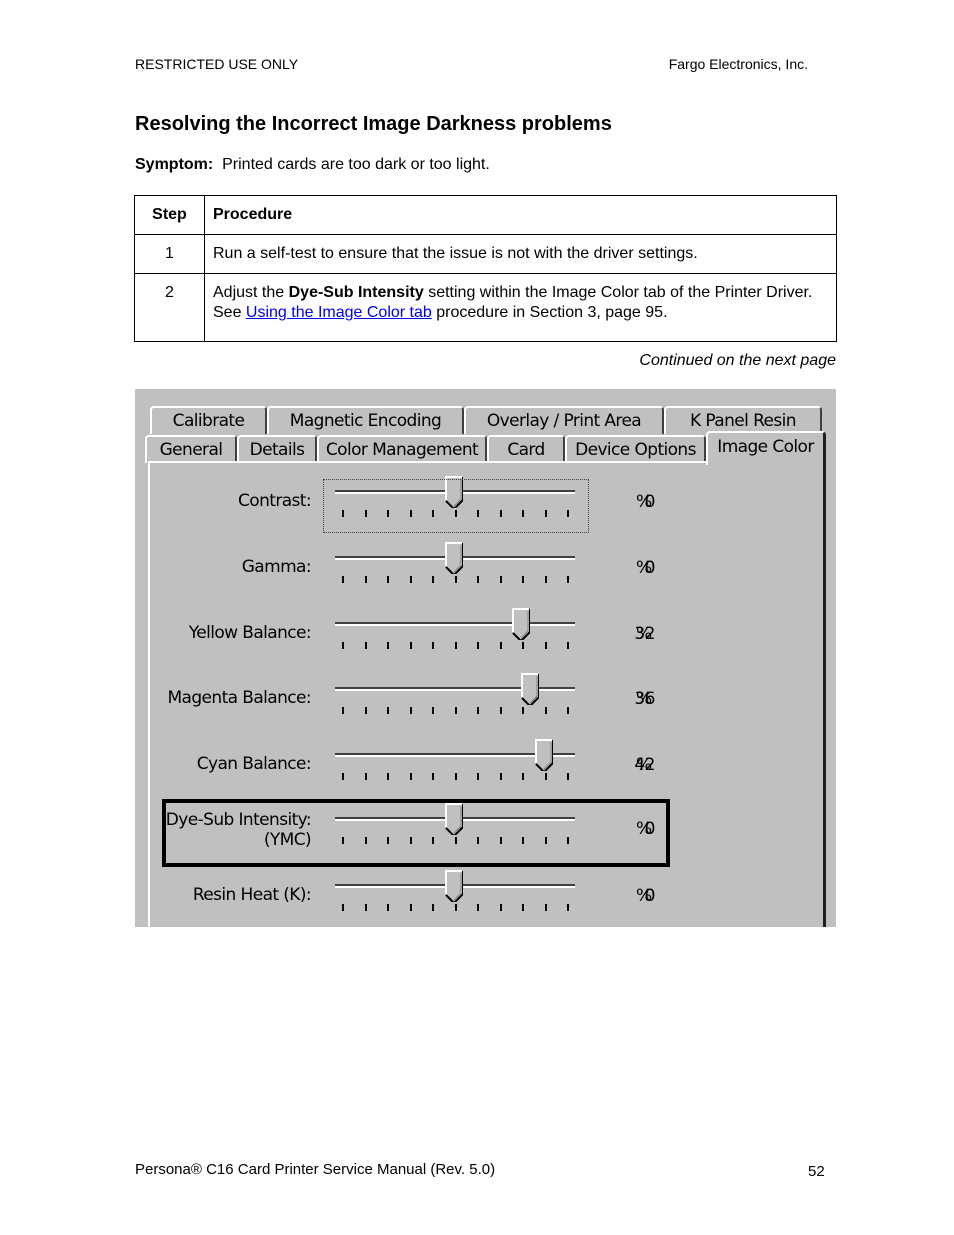  Describe the element at coordinates (737, 360) in the screenshot. I see `continued-note: Continued on the next page` at that location.